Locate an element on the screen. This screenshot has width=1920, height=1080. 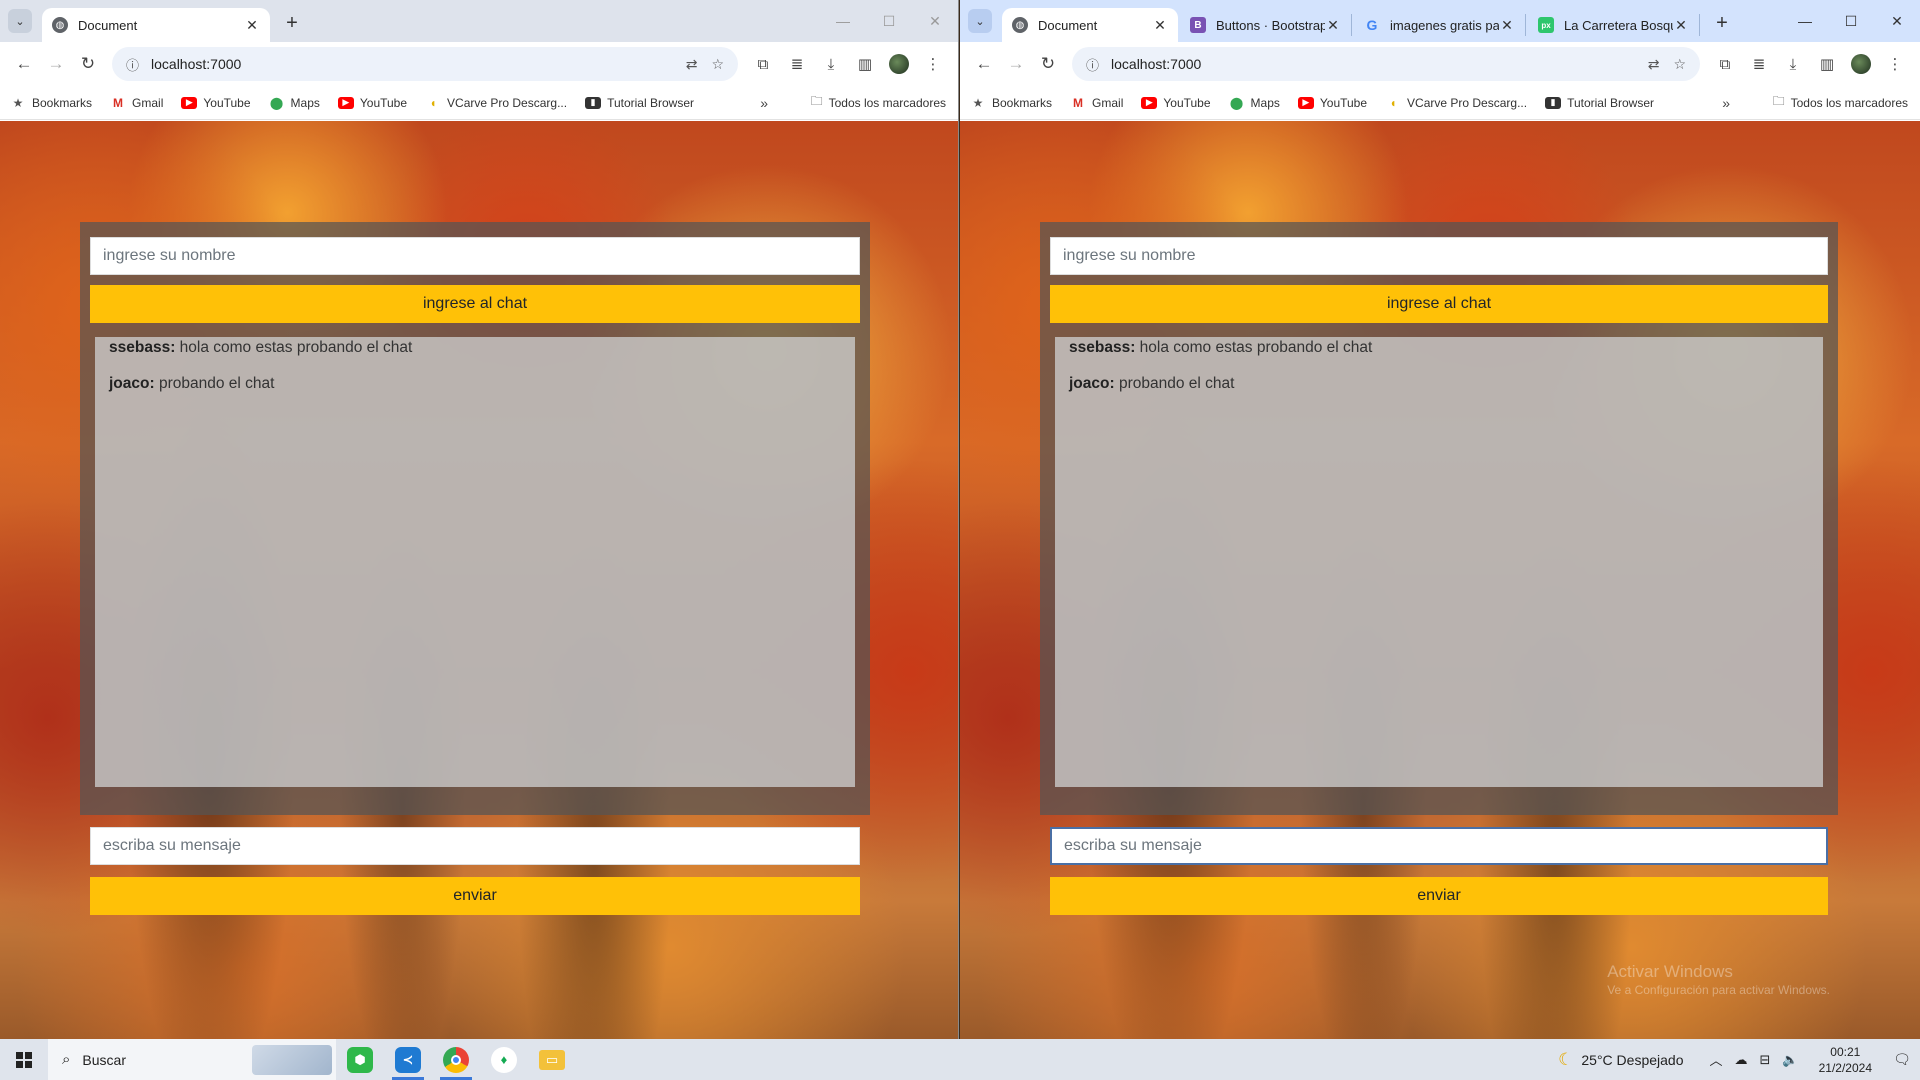
notifications-icon: 🗨 is located at coordinates (1902, 1059).